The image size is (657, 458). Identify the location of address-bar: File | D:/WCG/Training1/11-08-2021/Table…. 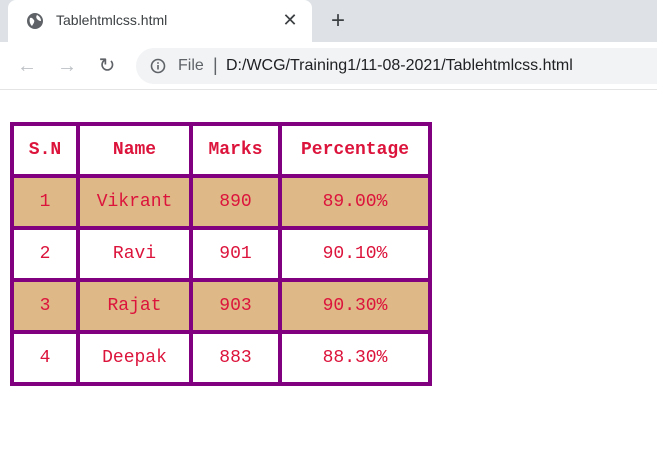
(396, 66).